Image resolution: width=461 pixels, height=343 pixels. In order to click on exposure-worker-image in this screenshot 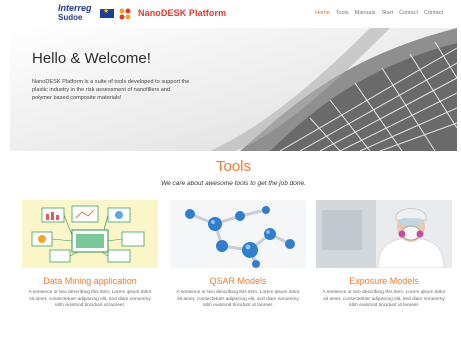, I will do `click(384, 234)`.